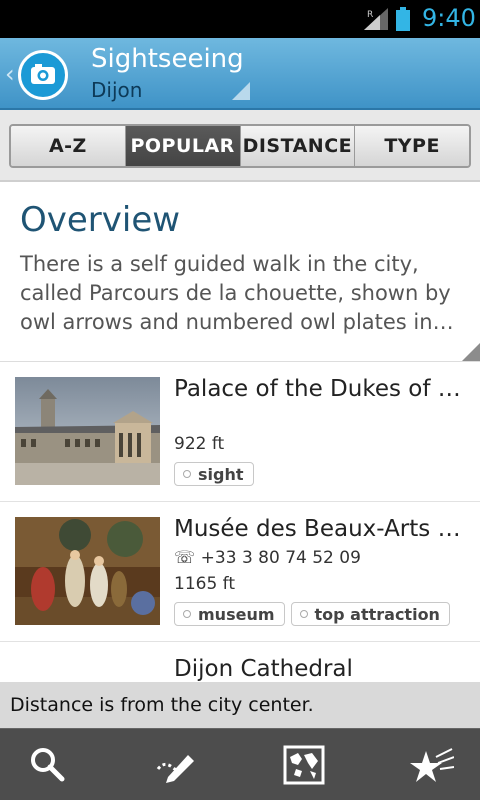  Describe the element at coordinates (43, 75) in the screenshot. I see `camera-icon` at that location.